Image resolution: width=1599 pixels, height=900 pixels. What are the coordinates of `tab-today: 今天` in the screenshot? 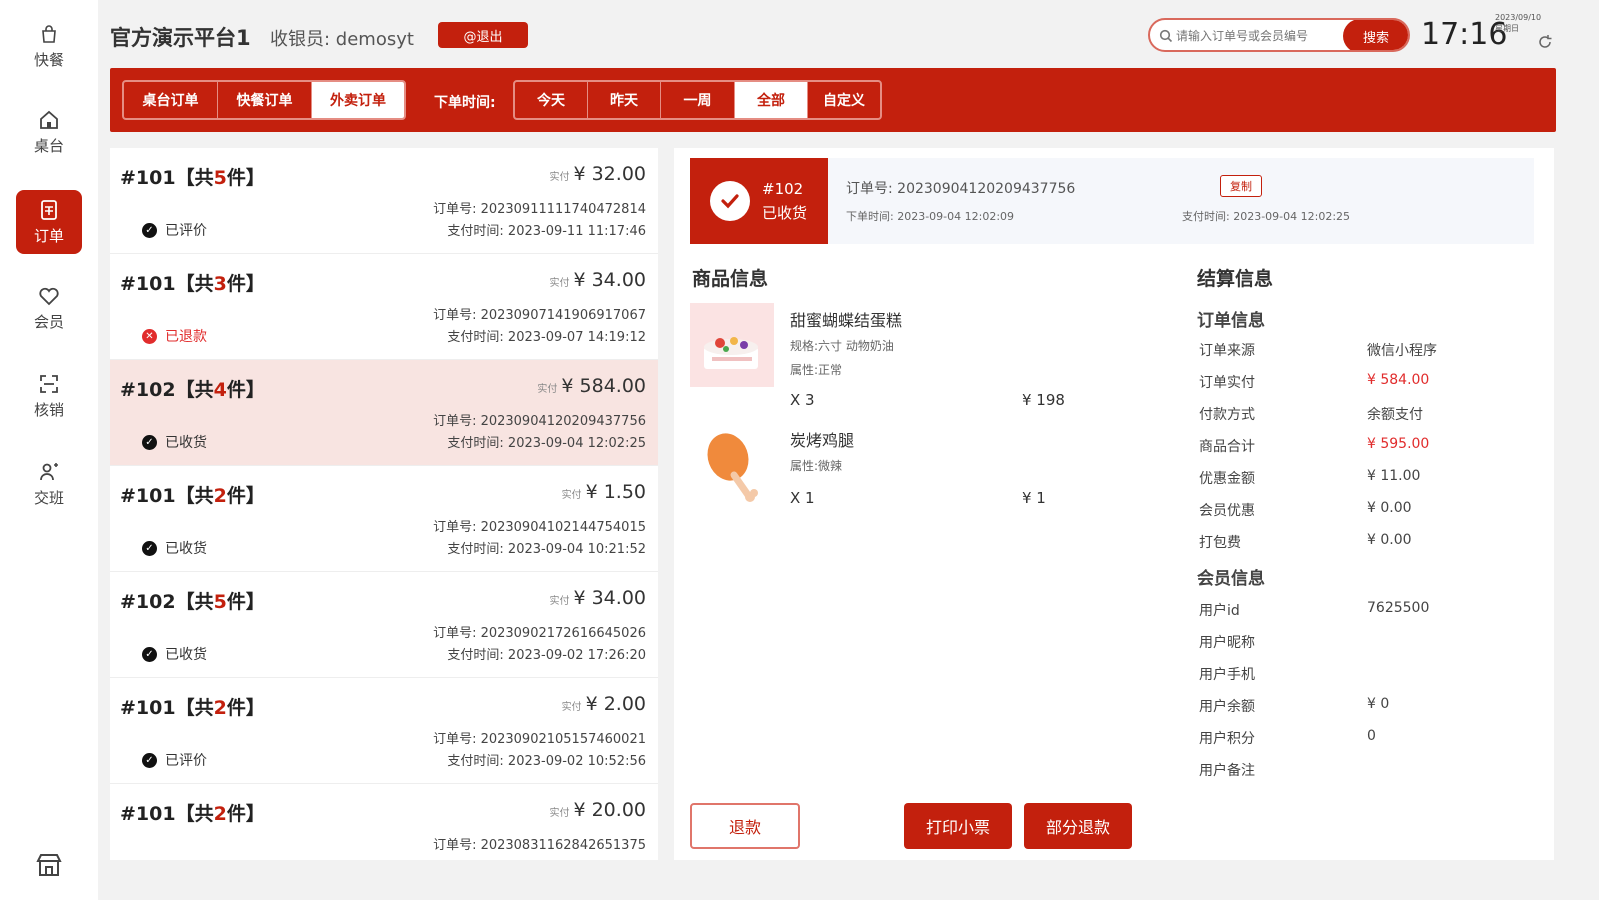 It's located at (551, 100).